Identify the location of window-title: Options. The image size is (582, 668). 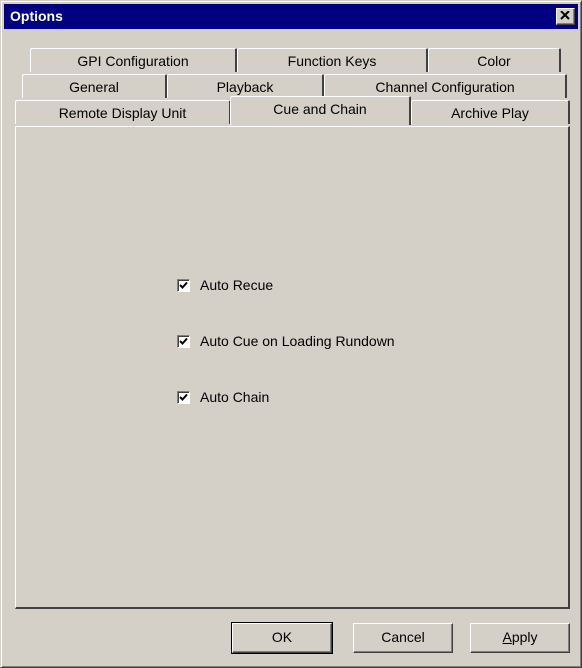
(36, 16).